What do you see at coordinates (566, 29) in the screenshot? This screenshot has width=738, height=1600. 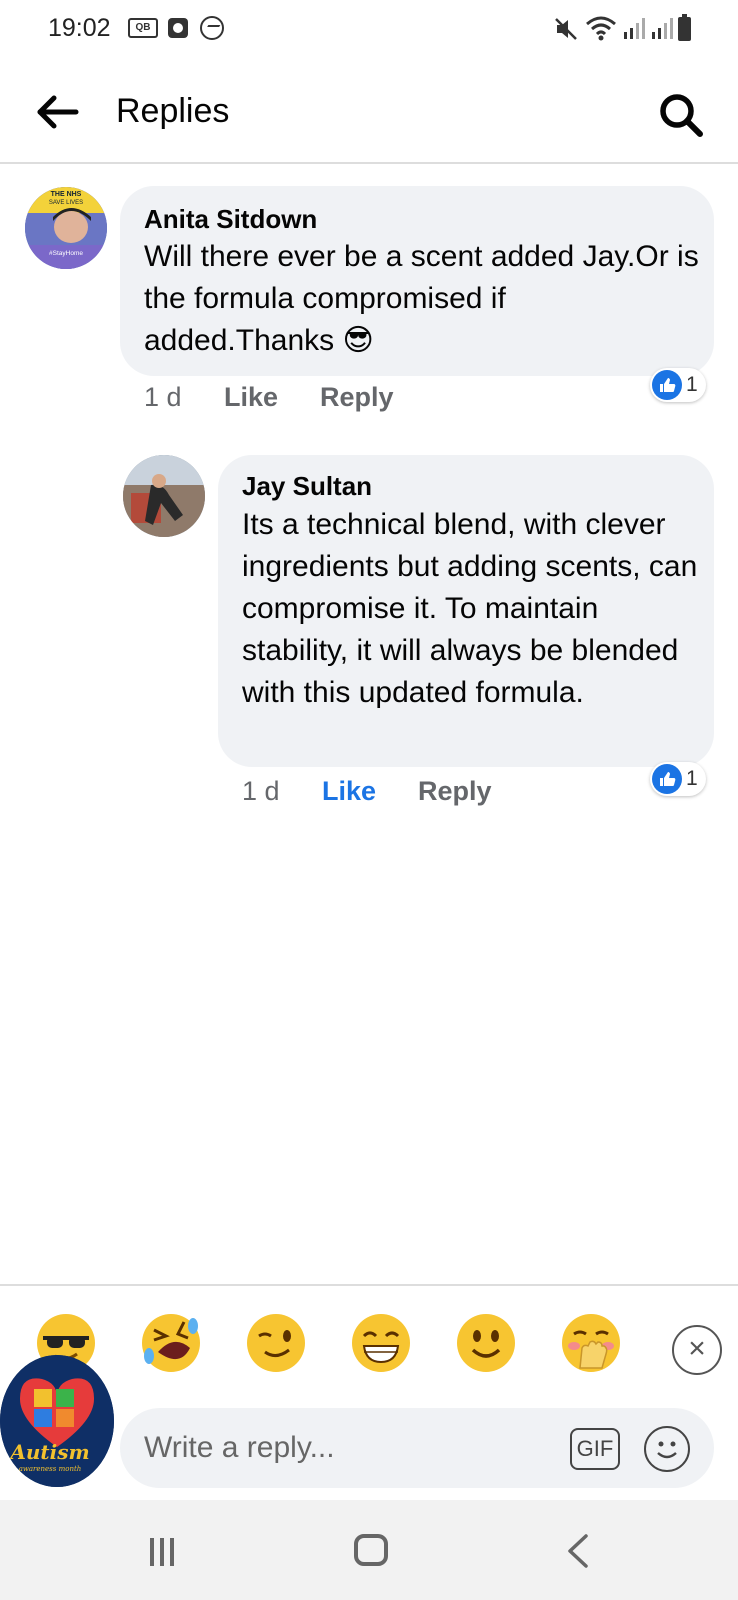 I see `mute-icon` at bounding box center [566, 29].